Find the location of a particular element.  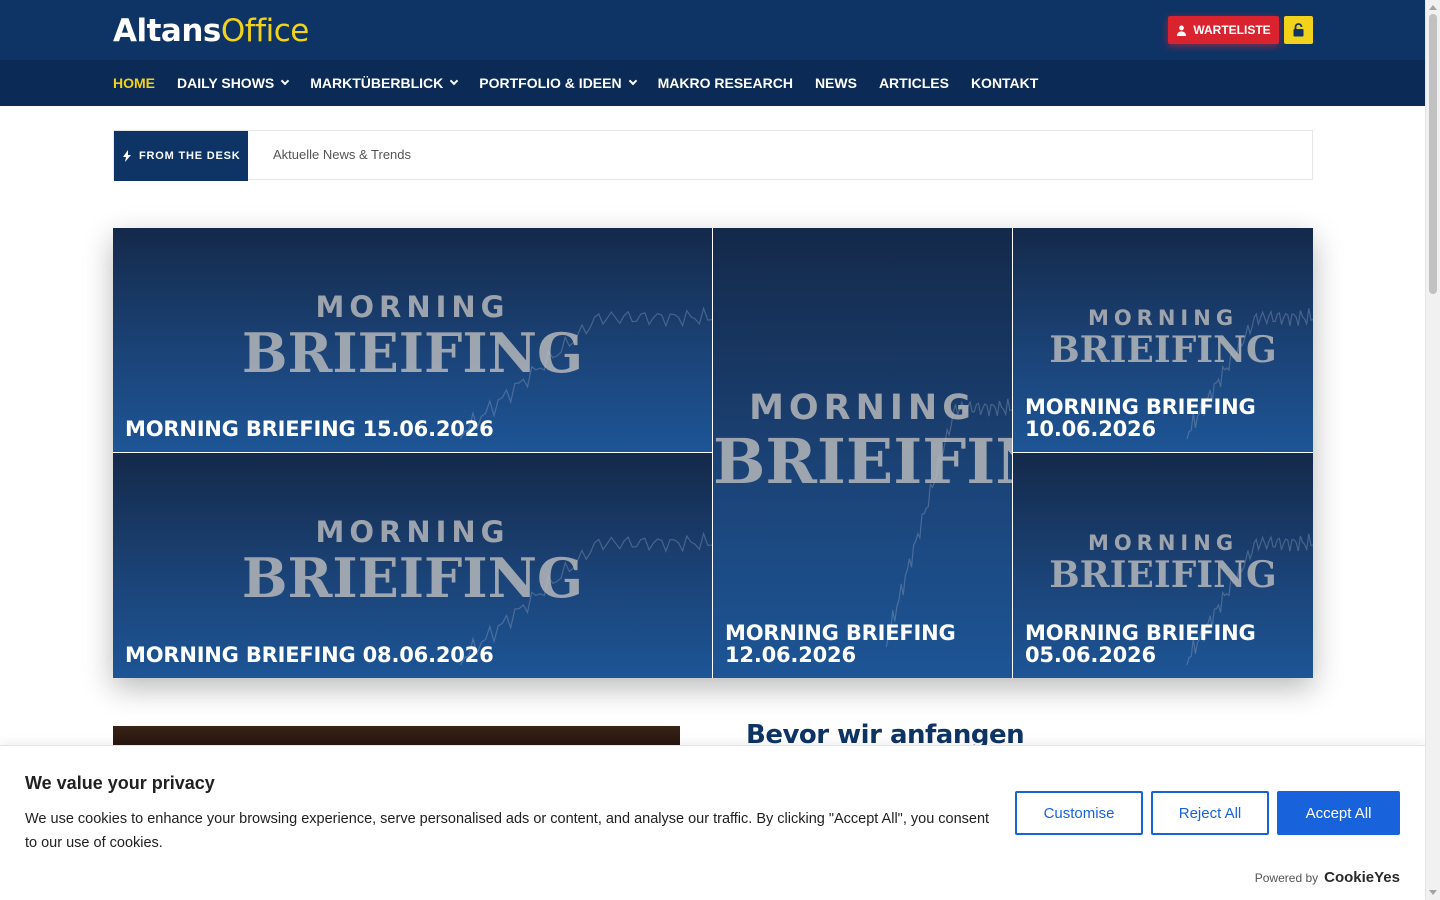

login-button is located at coordinates (1298, 30).